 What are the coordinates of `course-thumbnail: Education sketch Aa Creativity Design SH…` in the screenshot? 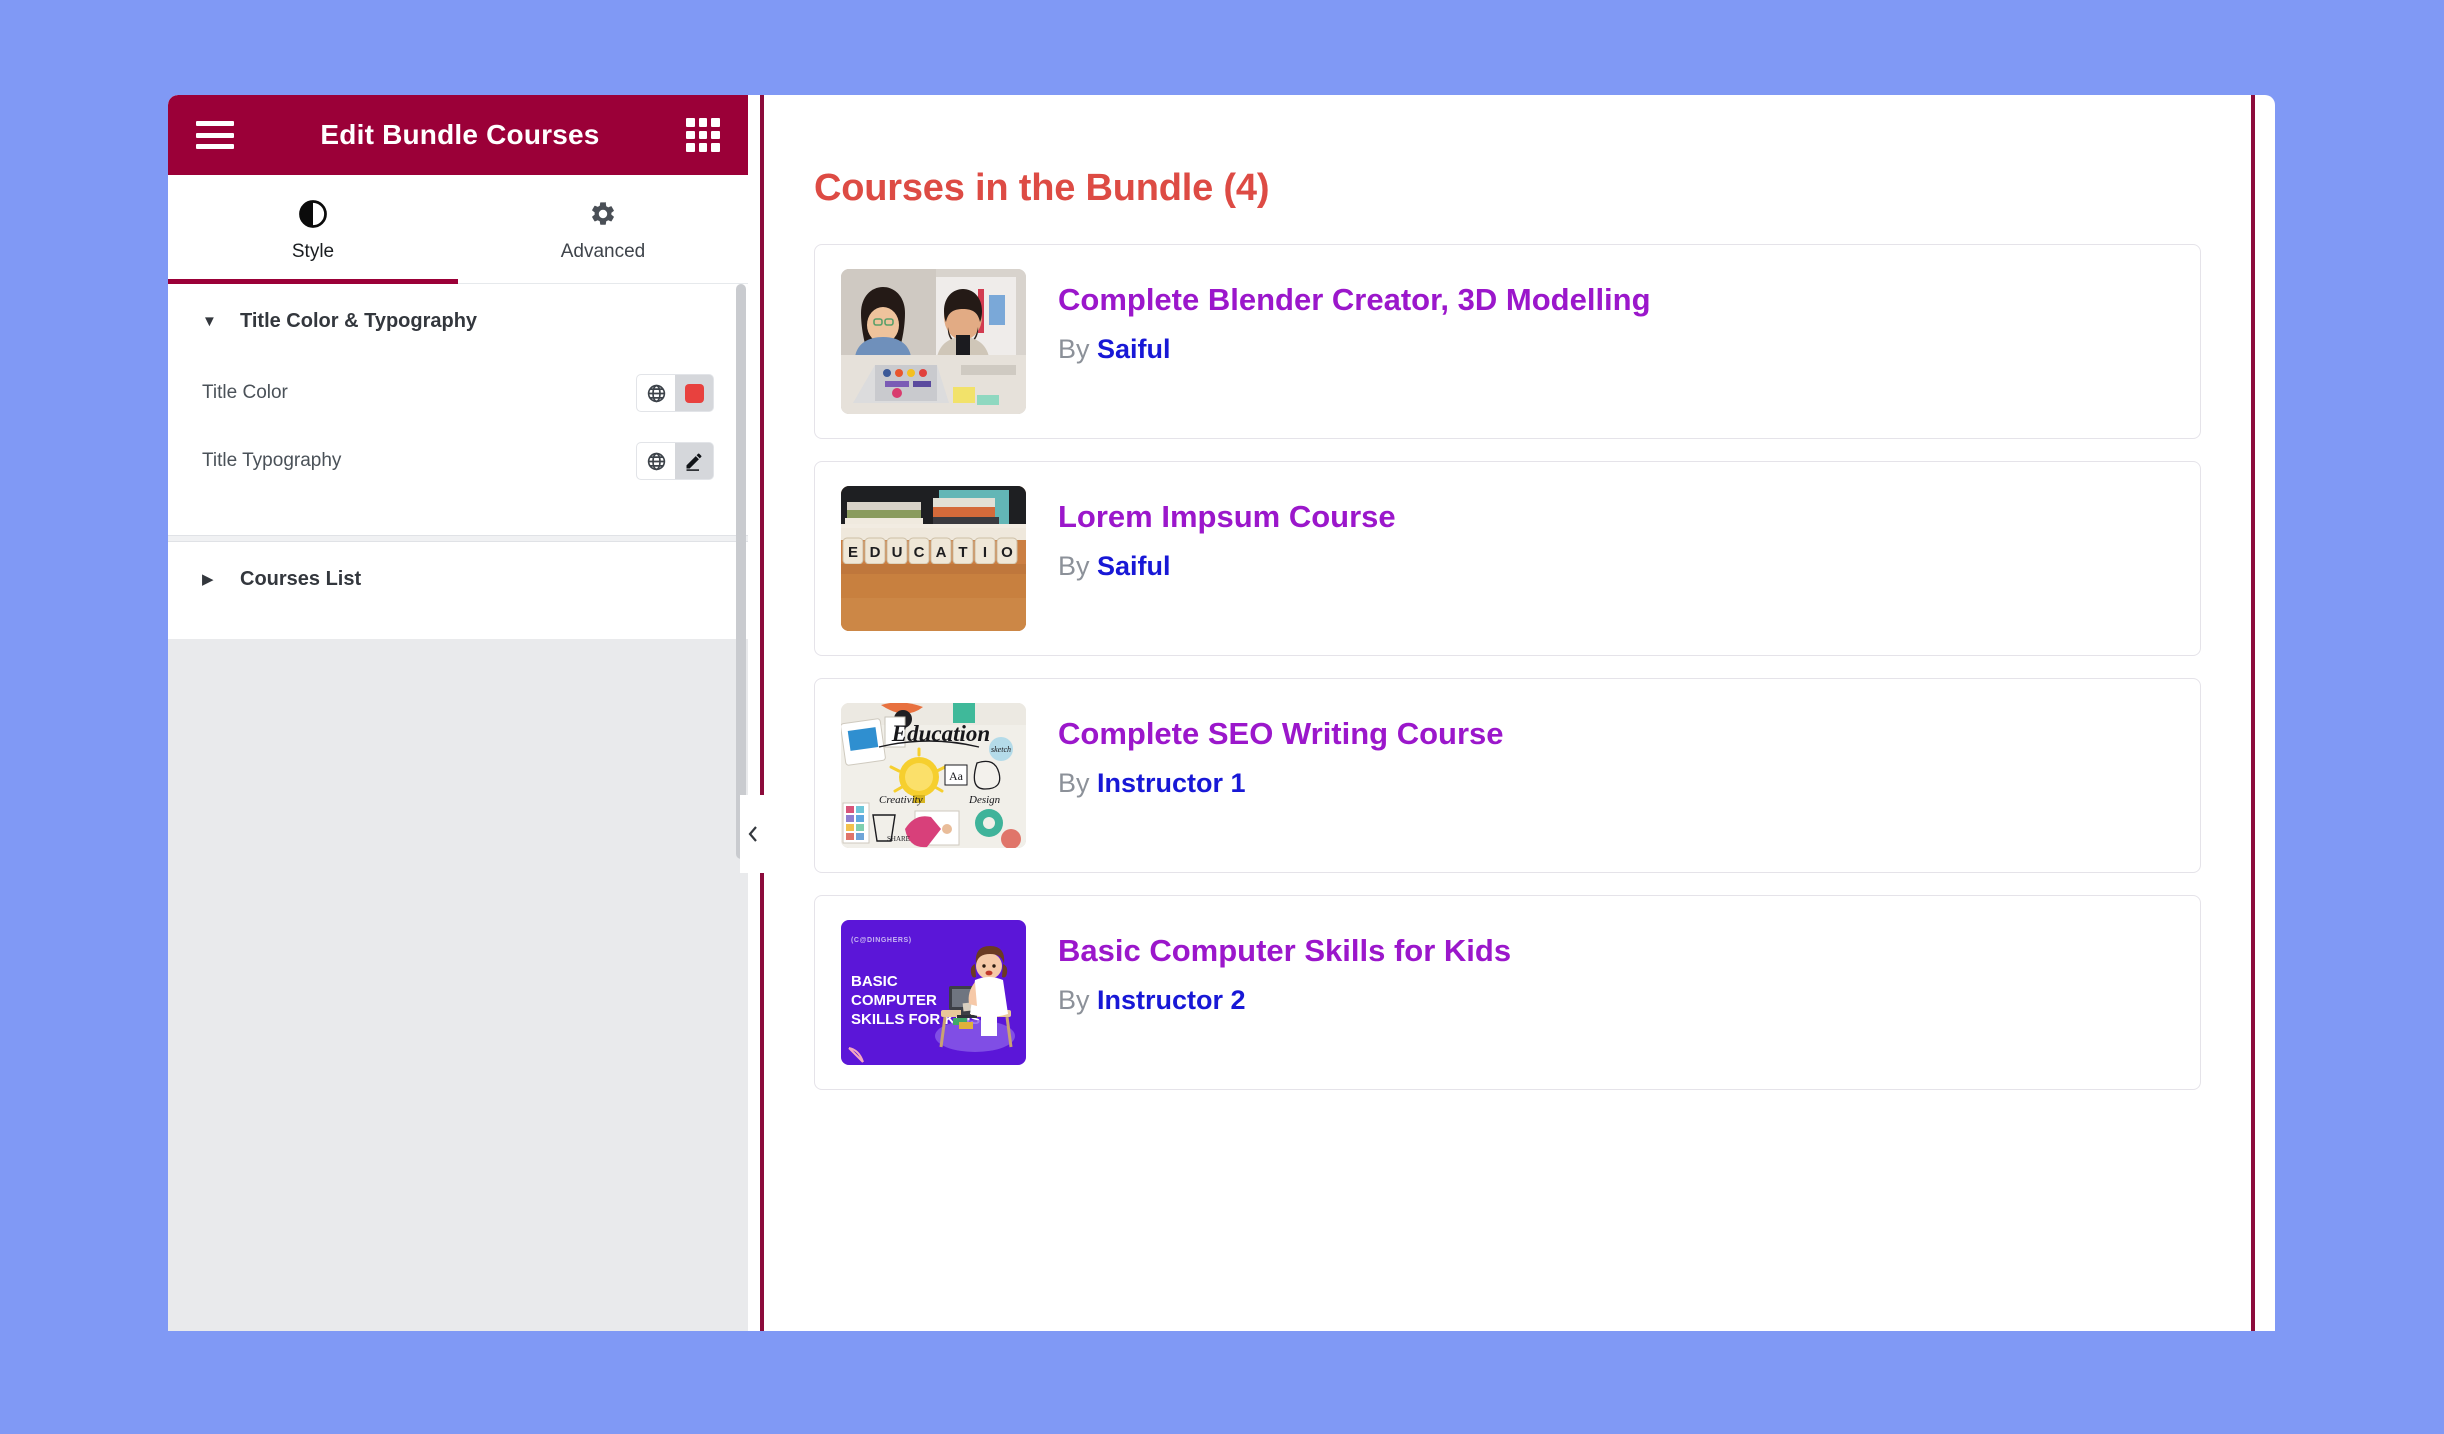 It's located at (933, 775).